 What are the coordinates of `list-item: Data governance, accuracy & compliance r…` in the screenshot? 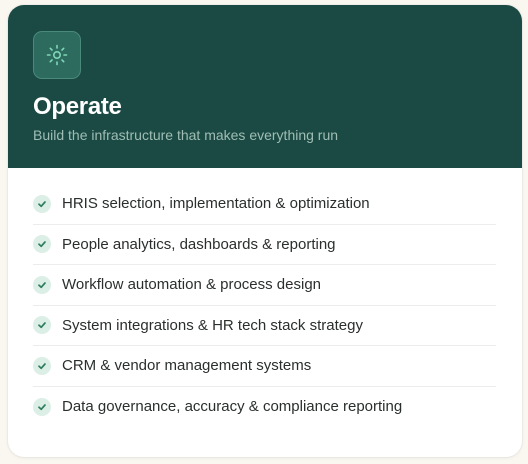 It's located at (264, 407).